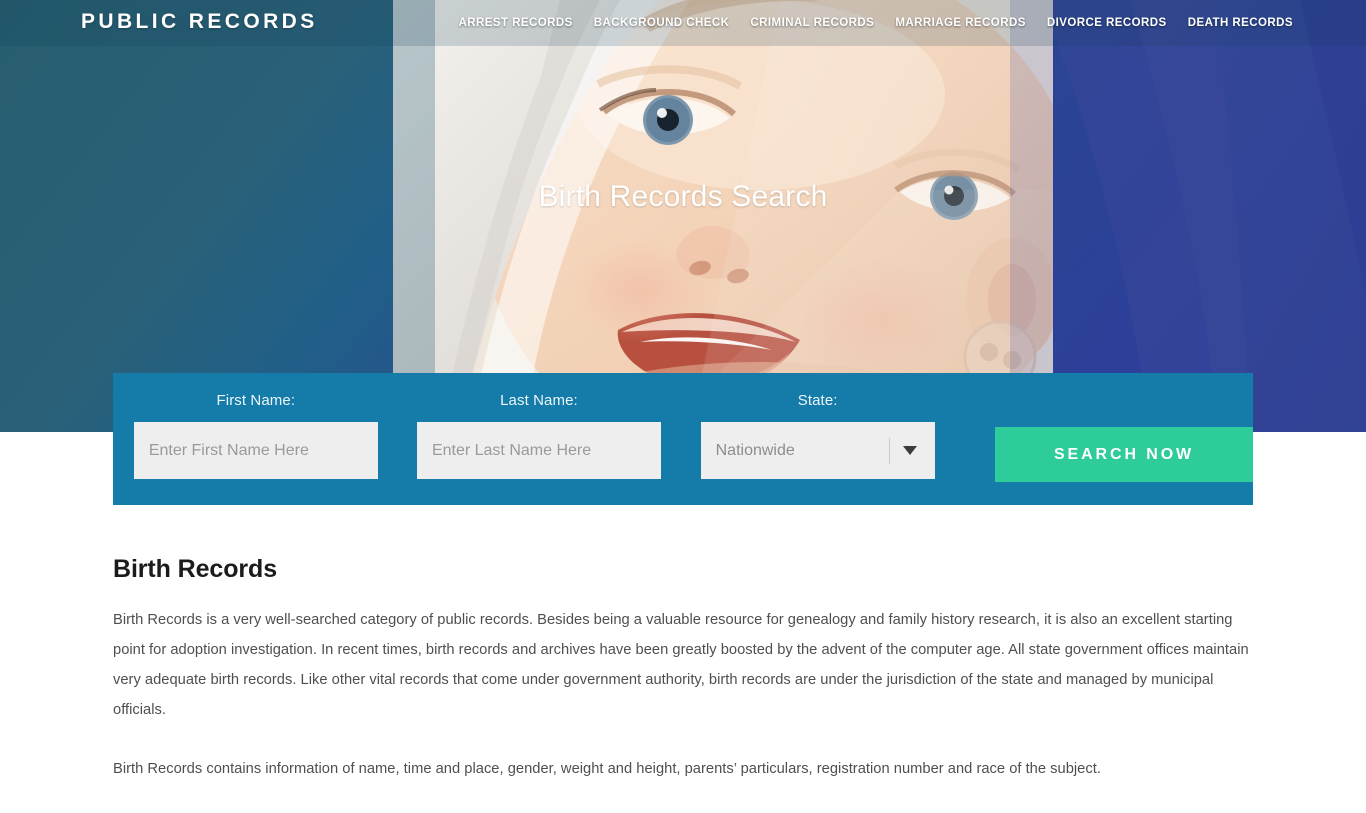 Image resolution: width=1366 pixels, height=813 pixels. What do you see at coordinates (1107, 23) in the screenshot?
I see `nav-item-divorce-records: DIVORCE RECORDS` at bounding box center [1107, 23].